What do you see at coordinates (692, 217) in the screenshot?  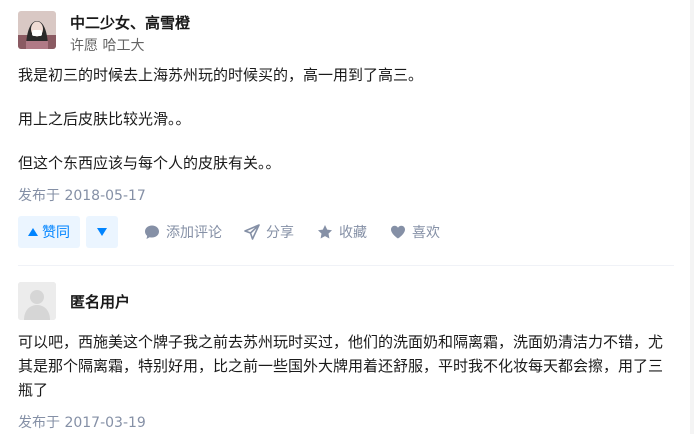 I see `scrollbar` at bounding box center [692, 217].